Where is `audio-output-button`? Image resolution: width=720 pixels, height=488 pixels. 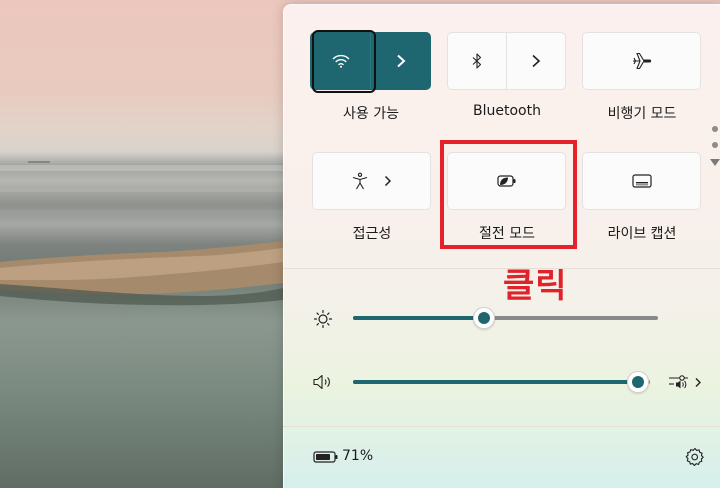
audio-output-button is located at coordinates (687, 382).